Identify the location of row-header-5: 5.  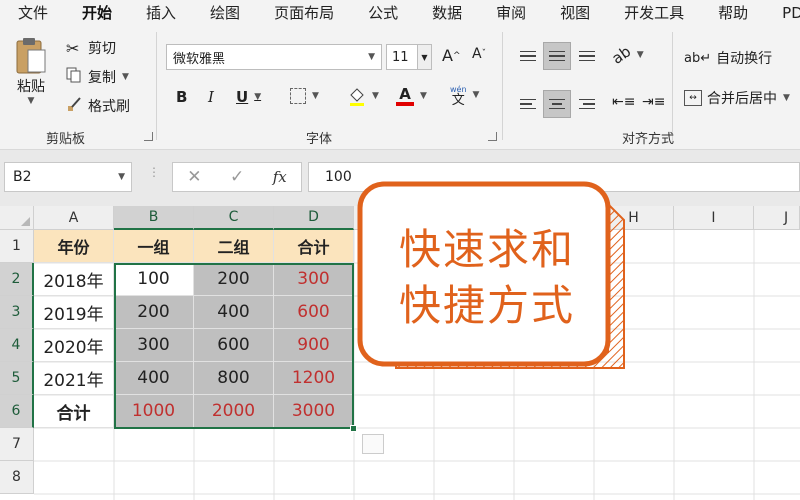
(17, 378).